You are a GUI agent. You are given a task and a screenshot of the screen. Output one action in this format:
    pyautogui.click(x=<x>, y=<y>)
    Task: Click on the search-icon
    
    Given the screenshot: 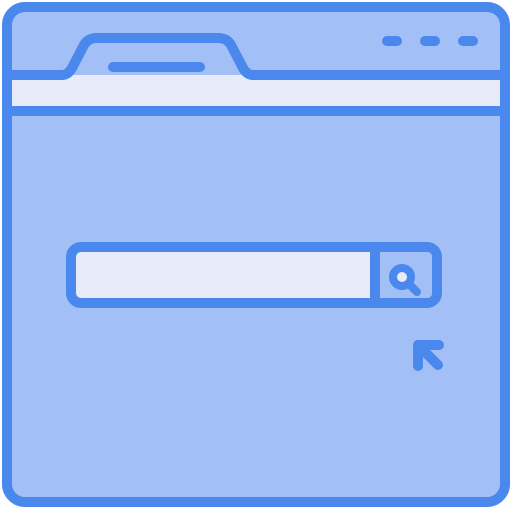 What is the action you would take?
    pyautogui.click(x=405, y=280)
    